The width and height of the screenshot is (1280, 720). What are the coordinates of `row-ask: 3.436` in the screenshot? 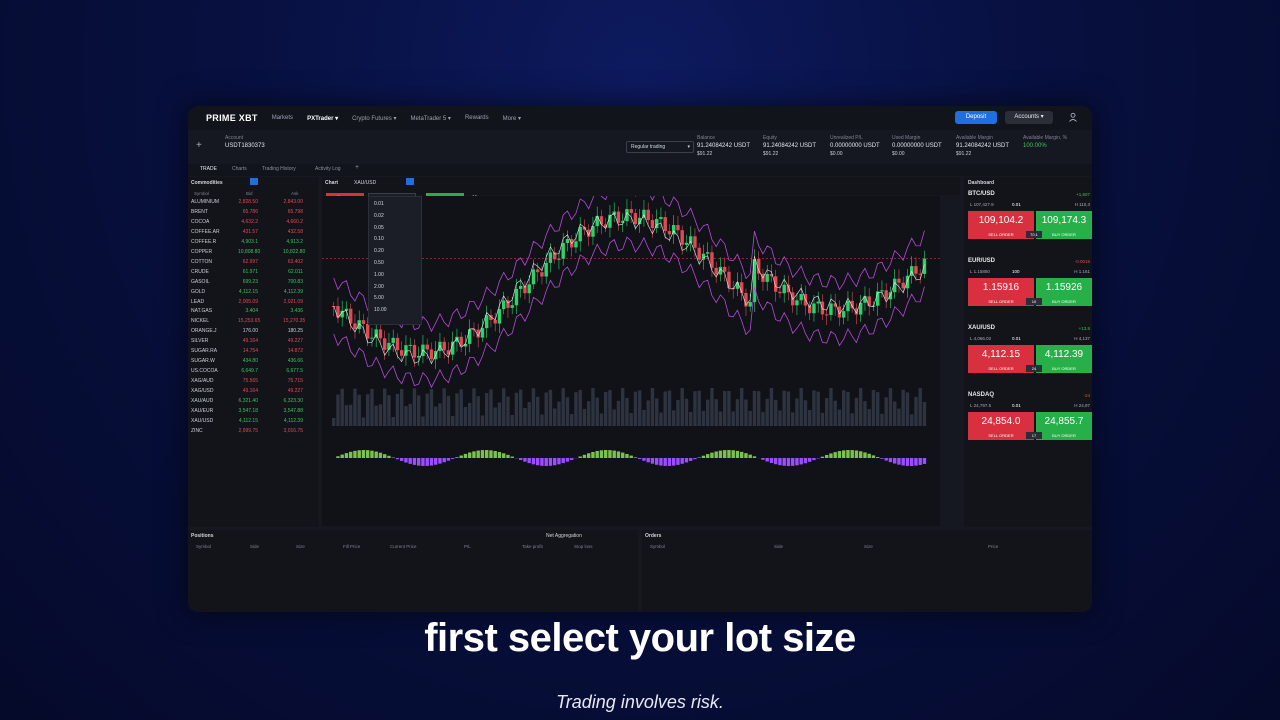 It's located at (293, 311).